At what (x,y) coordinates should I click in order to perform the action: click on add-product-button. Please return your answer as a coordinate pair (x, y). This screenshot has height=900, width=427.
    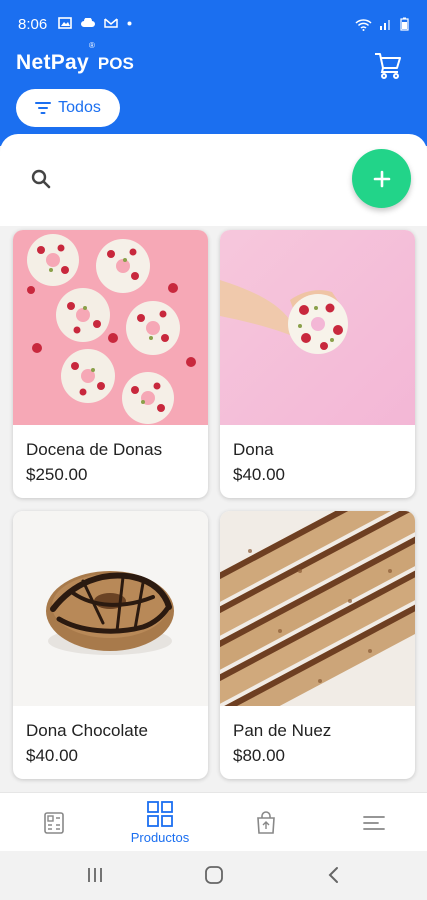
    Looking at the image, I should click on (381, 178).